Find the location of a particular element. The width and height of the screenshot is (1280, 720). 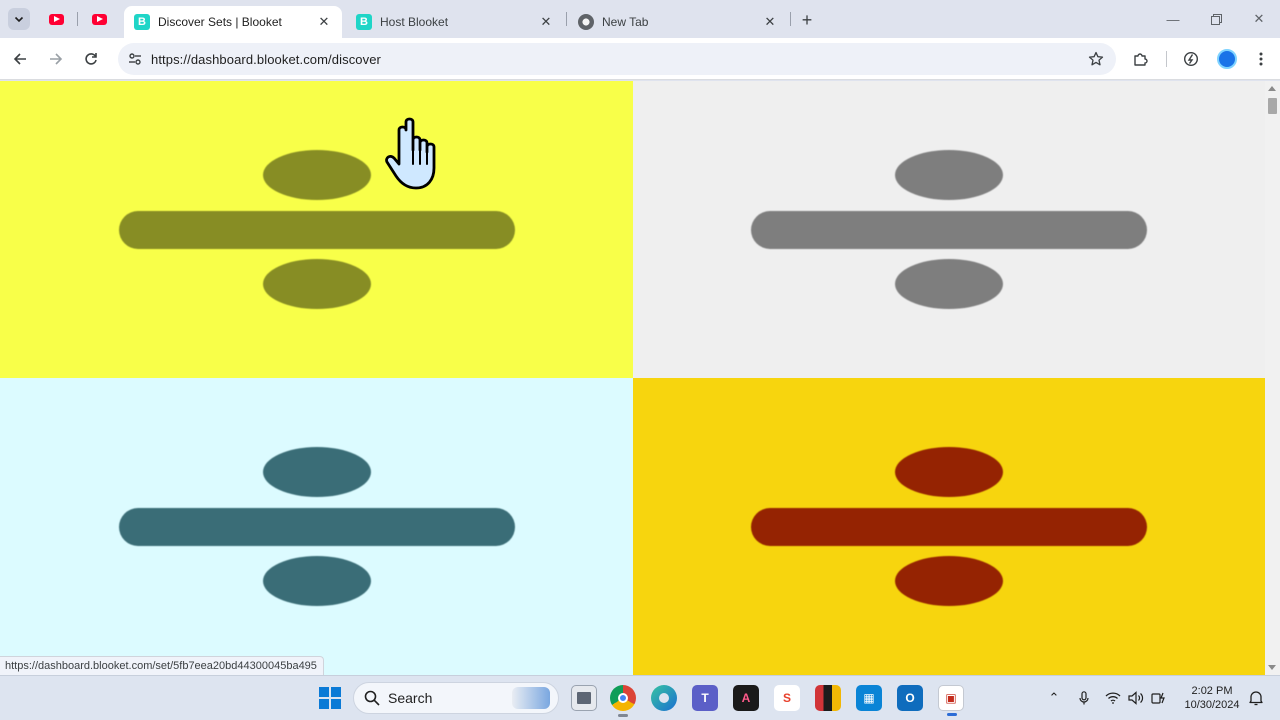

tab-discover-sets: B Discover Sets | Blooket ✕ is located at coordinates (233, 22).